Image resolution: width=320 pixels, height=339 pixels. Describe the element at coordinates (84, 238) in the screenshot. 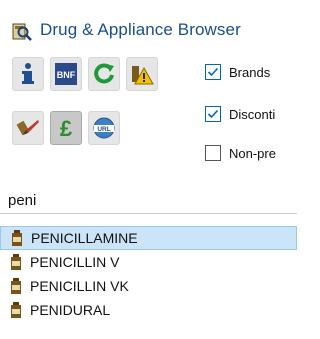

I see `list-item-label: PENICILLAMINE` at that location.